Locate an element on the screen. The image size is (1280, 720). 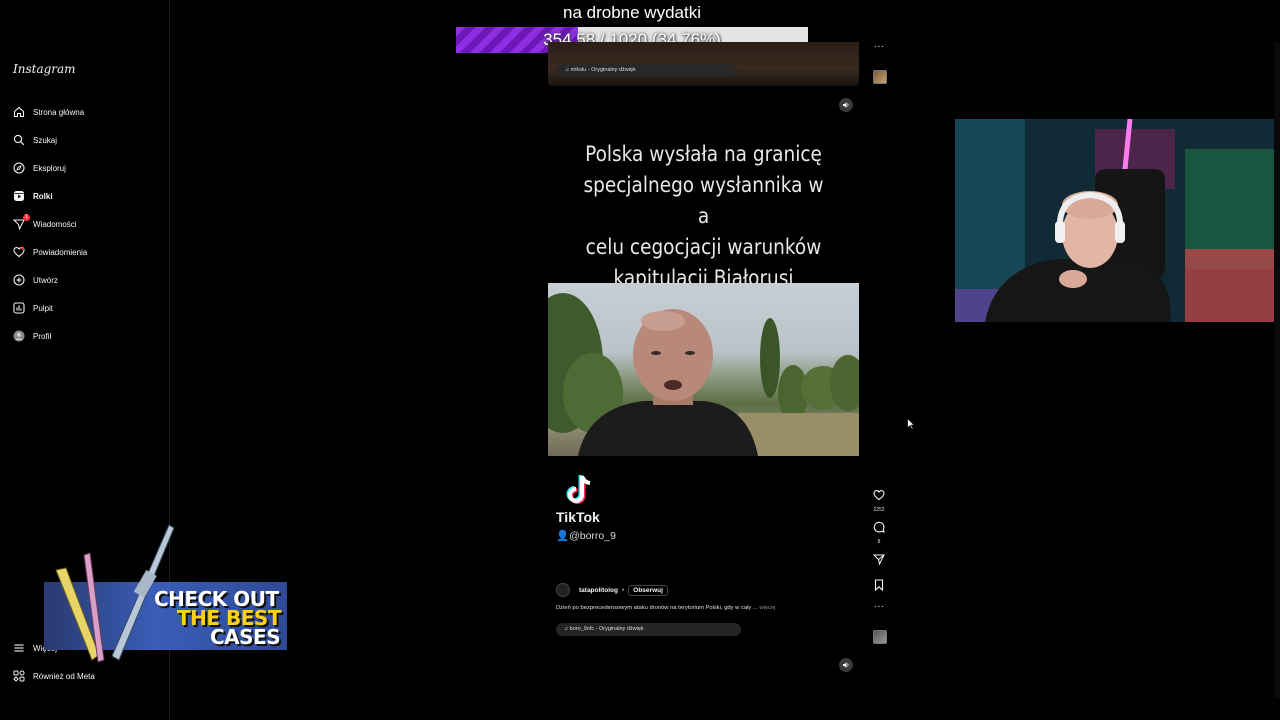
comment-icon is located at coordinates (879, 527).